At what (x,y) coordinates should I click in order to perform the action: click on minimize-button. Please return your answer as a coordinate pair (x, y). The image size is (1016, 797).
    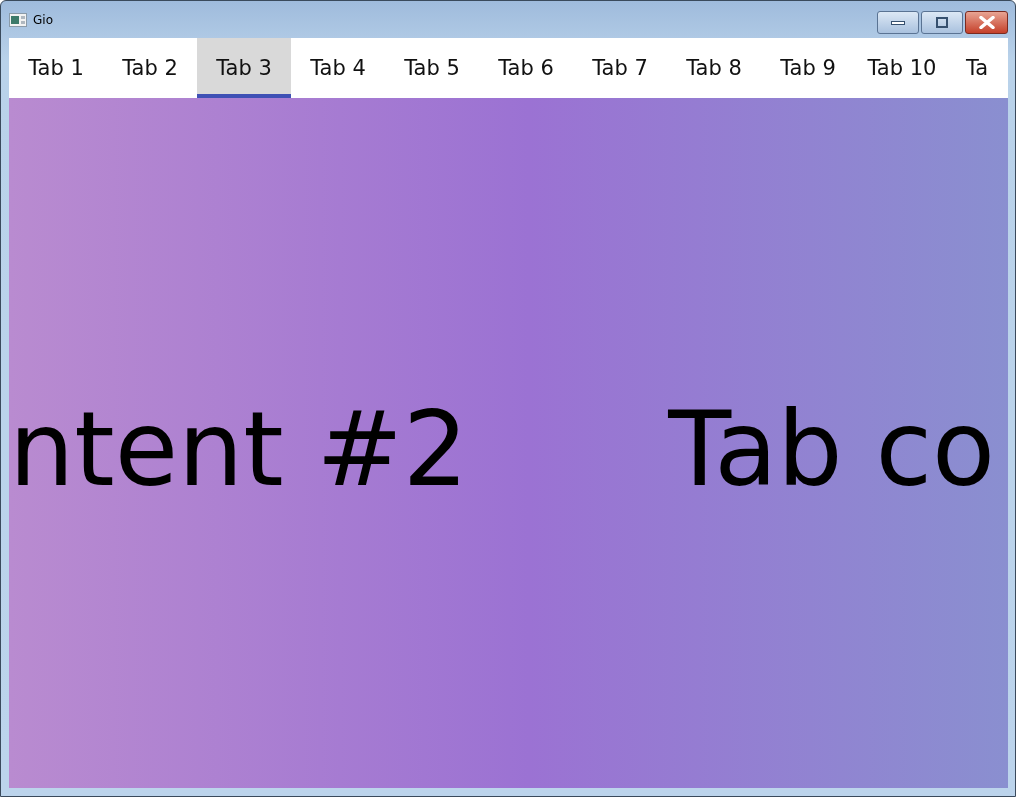
    Looking at the image, I should click on (898, 22).